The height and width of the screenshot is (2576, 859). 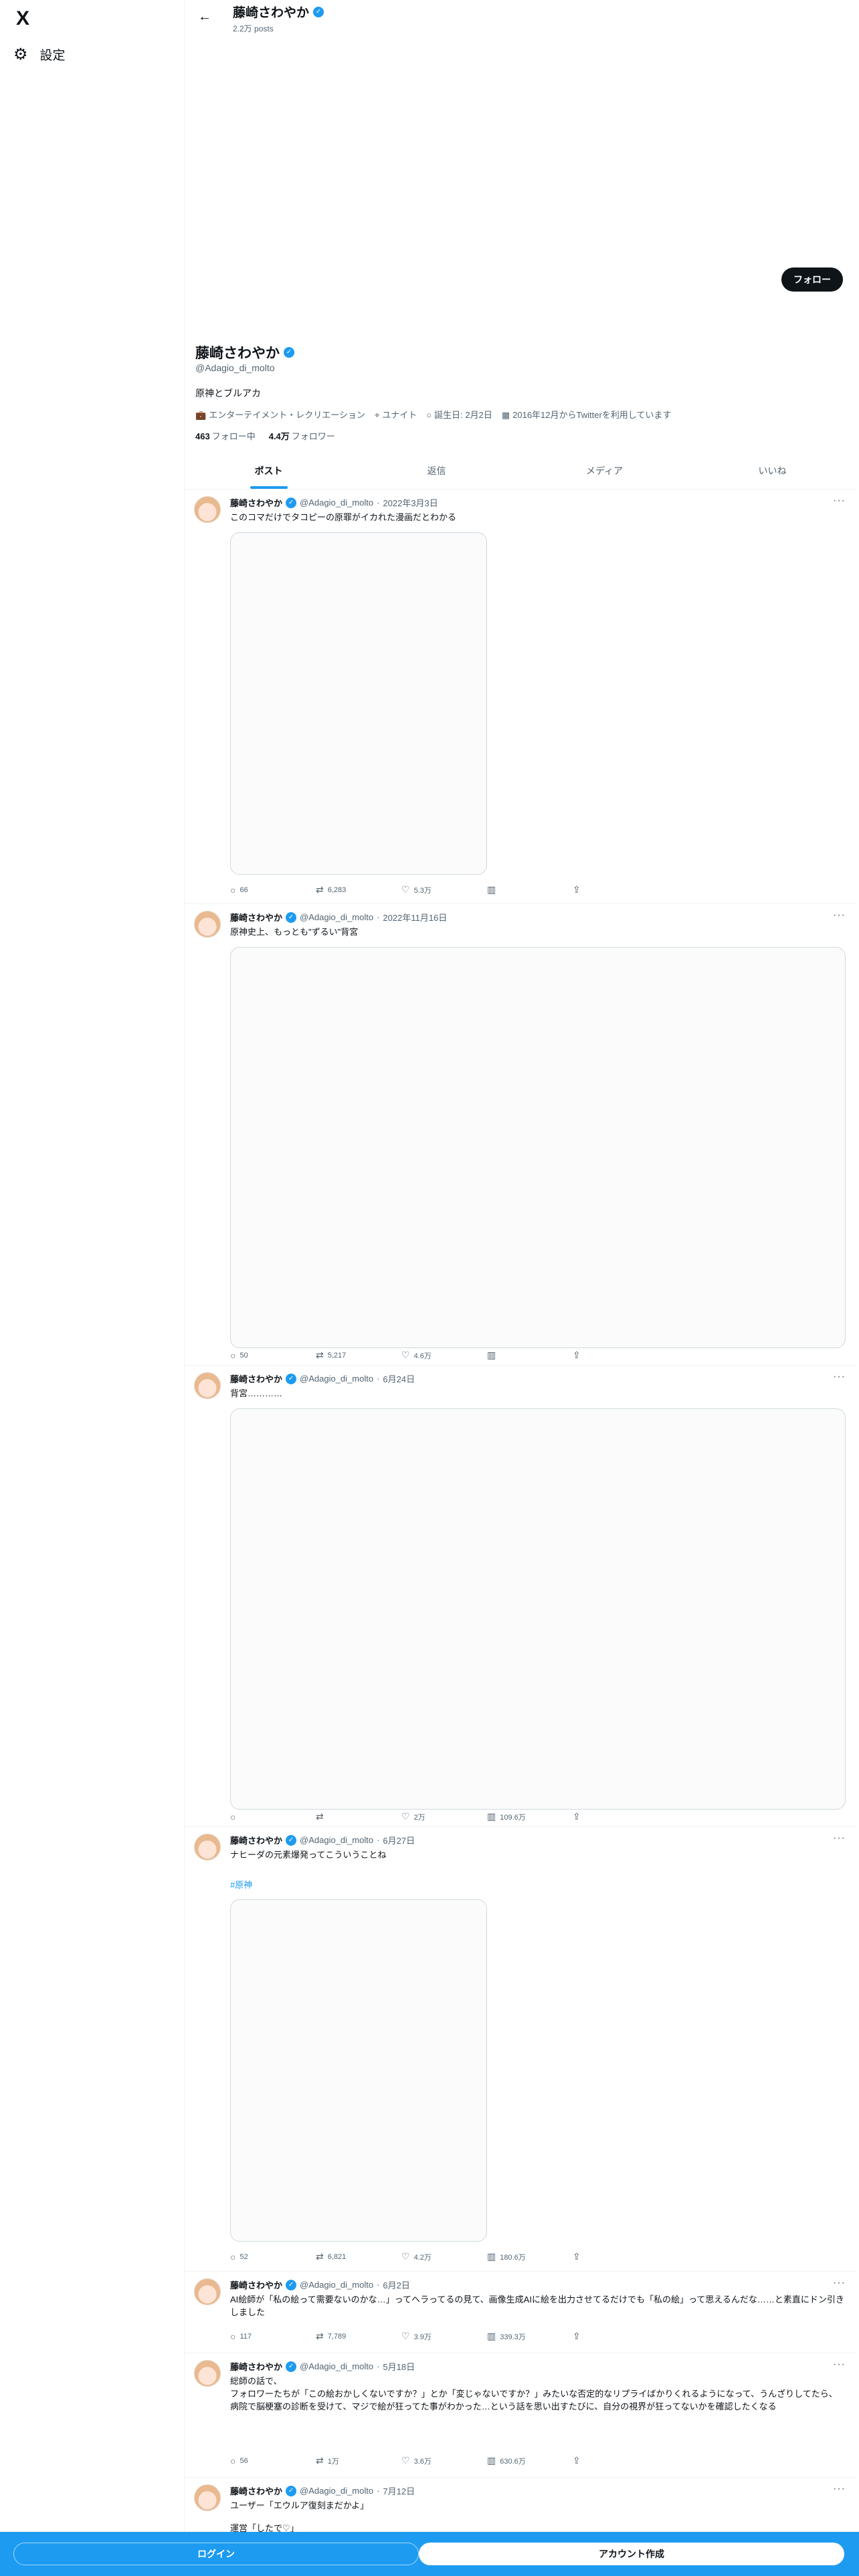 What do you see at coordinates (358, 1355) in the screenshot?
I see `repost-button: ⇄ 5,217` at bounding box center [358, 1355].